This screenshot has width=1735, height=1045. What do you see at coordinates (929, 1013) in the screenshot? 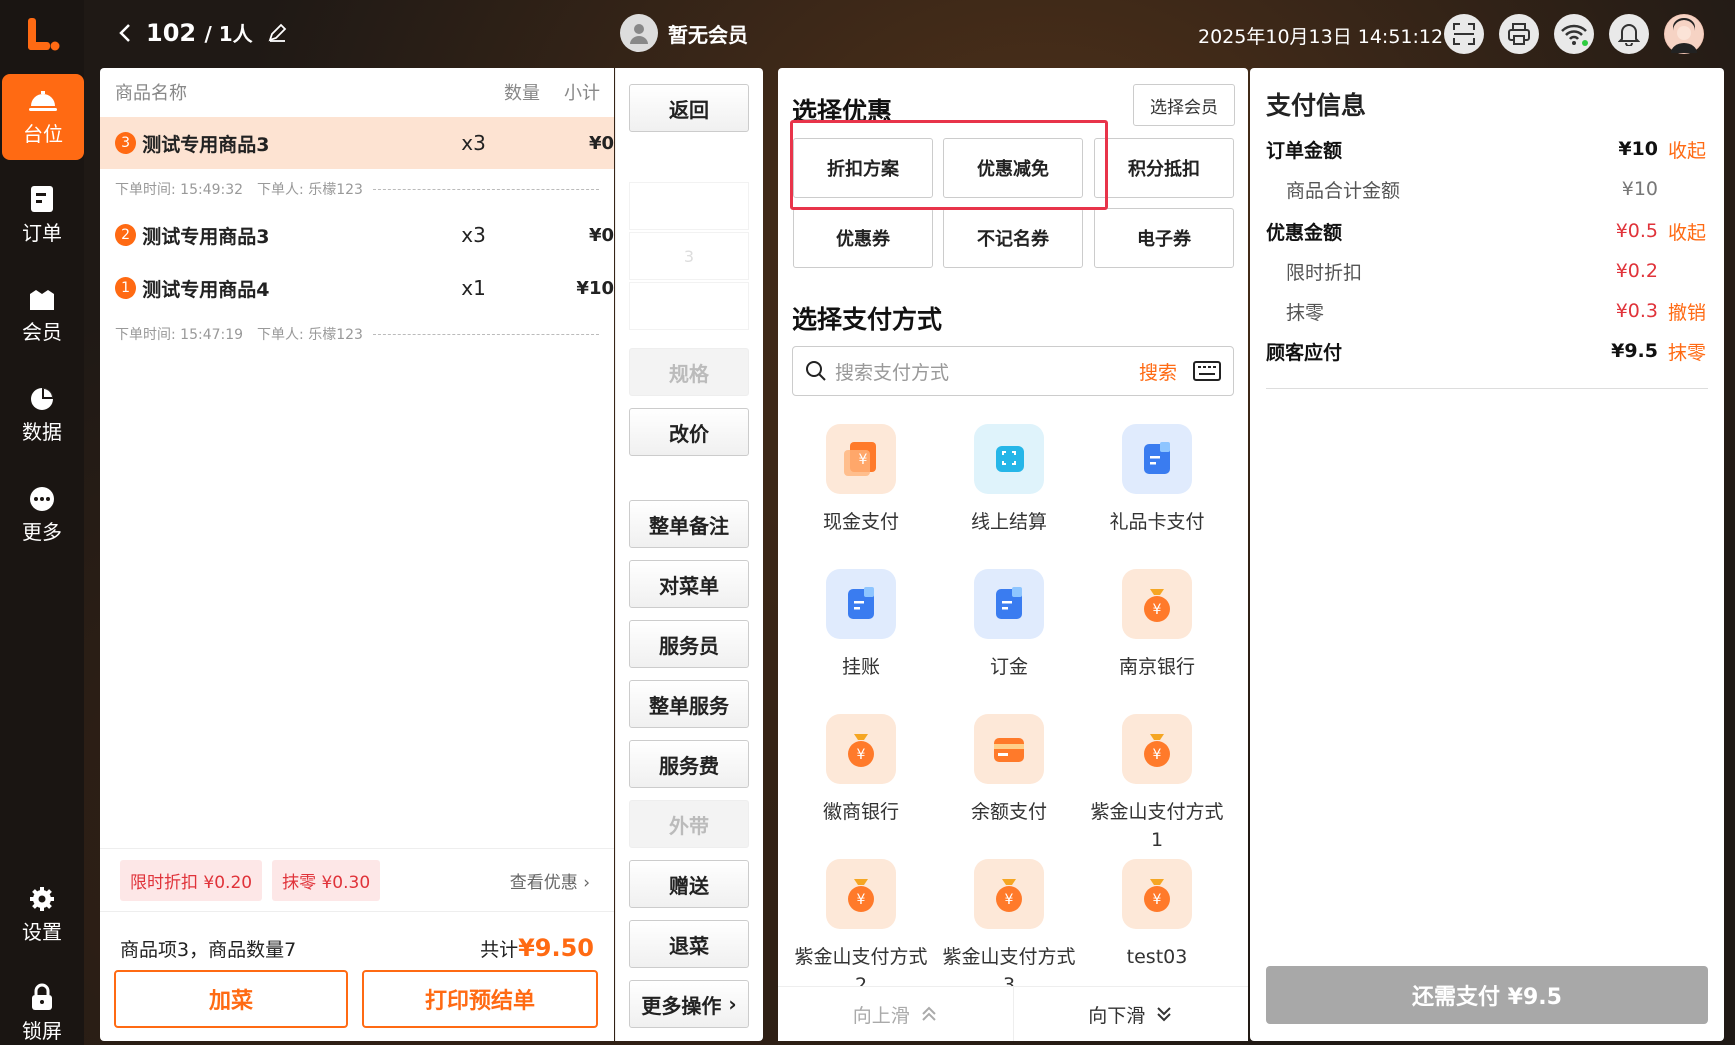
I see `double-chevron-up-icon` at bounding box center [929, 1013].